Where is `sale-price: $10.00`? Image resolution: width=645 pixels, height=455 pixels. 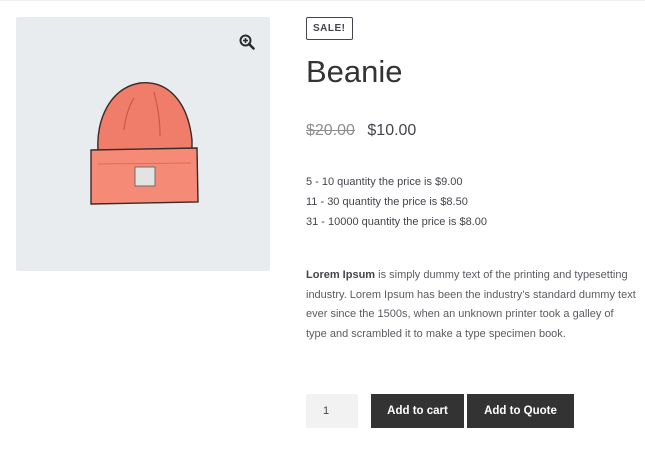
sale-price: $10.00 is located at coordinates (392, 130).